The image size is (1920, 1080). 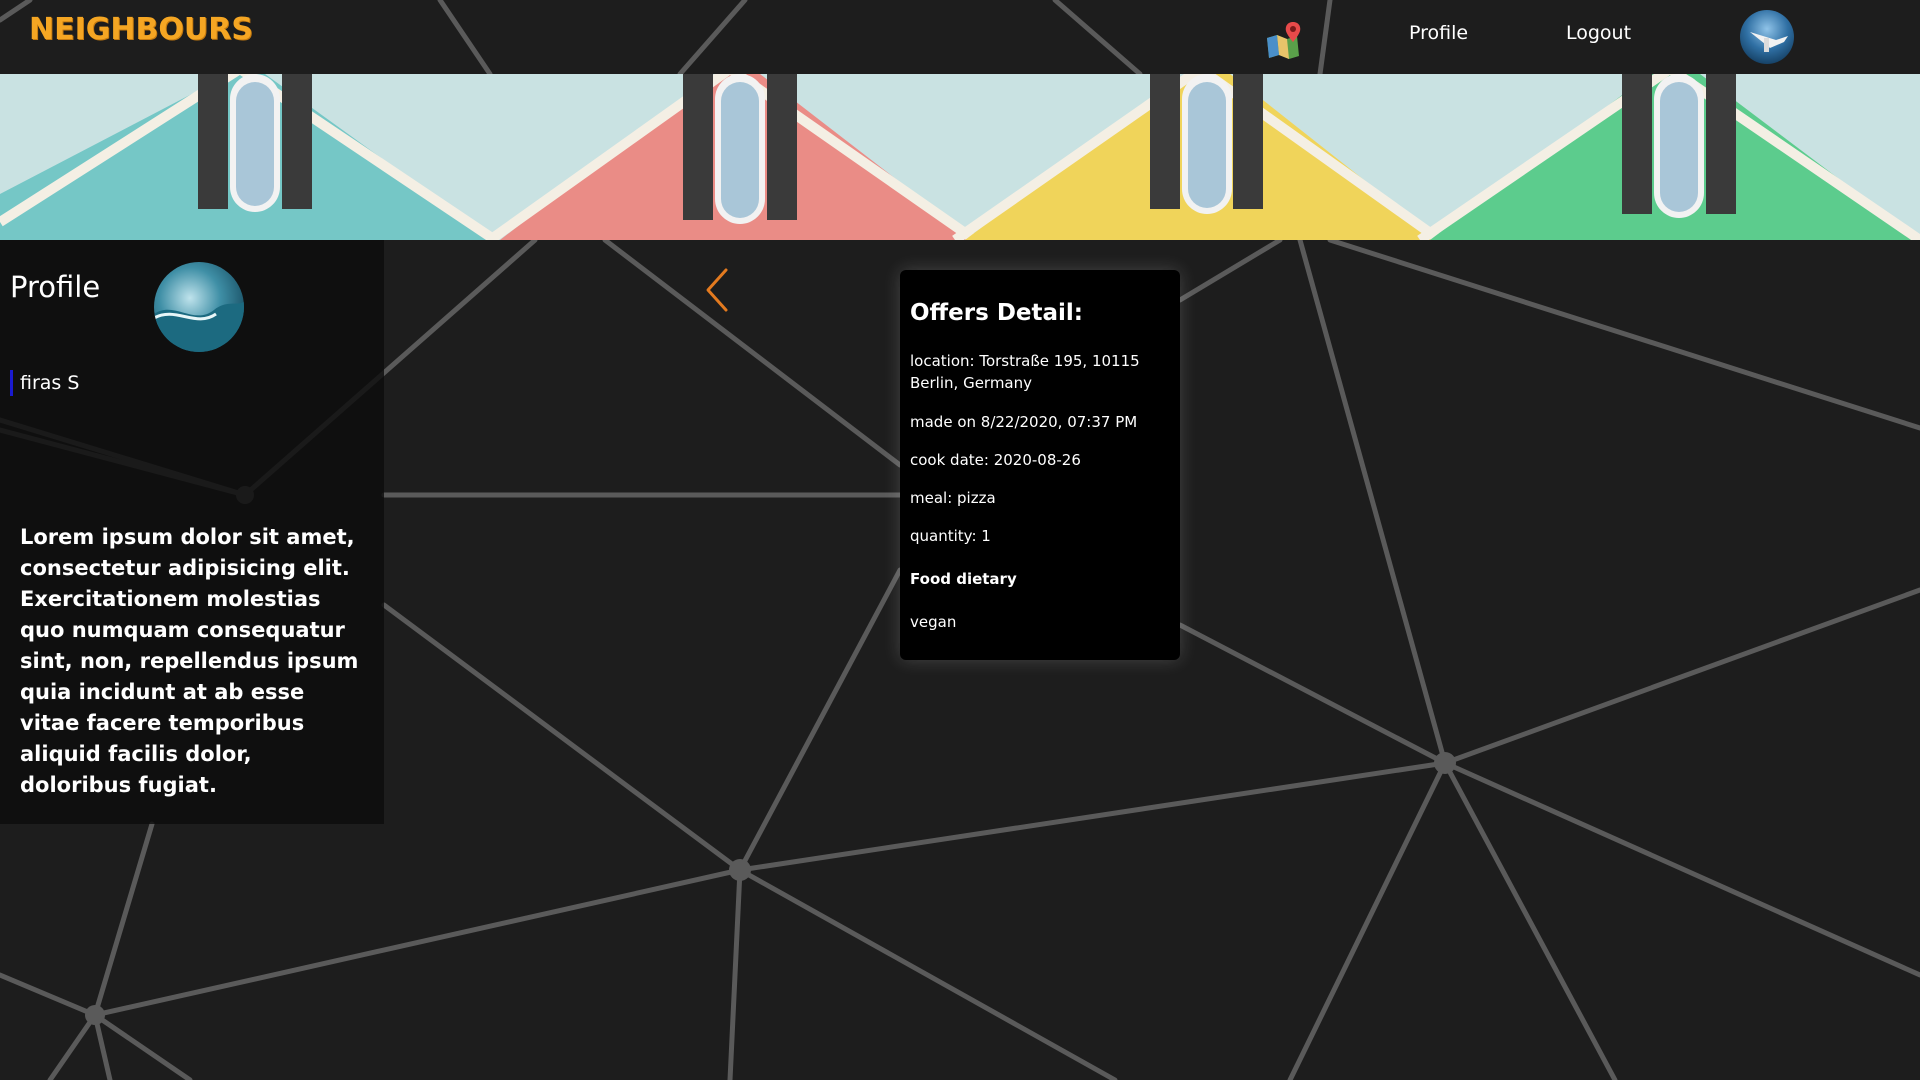 I want to click on offer-meal: meal: pizza, so click(x=953, y=498).